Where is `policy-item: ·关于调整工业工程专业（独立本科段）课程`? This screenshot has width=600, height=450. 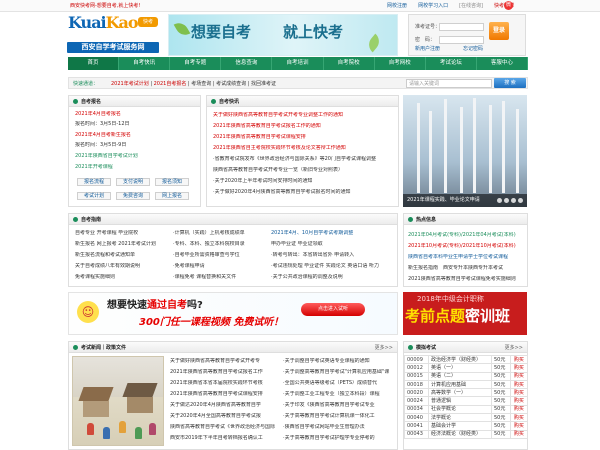 policy-item: ·关于调整工业工程专业（独立本科段）课程 is located at coordinates (339, 394).